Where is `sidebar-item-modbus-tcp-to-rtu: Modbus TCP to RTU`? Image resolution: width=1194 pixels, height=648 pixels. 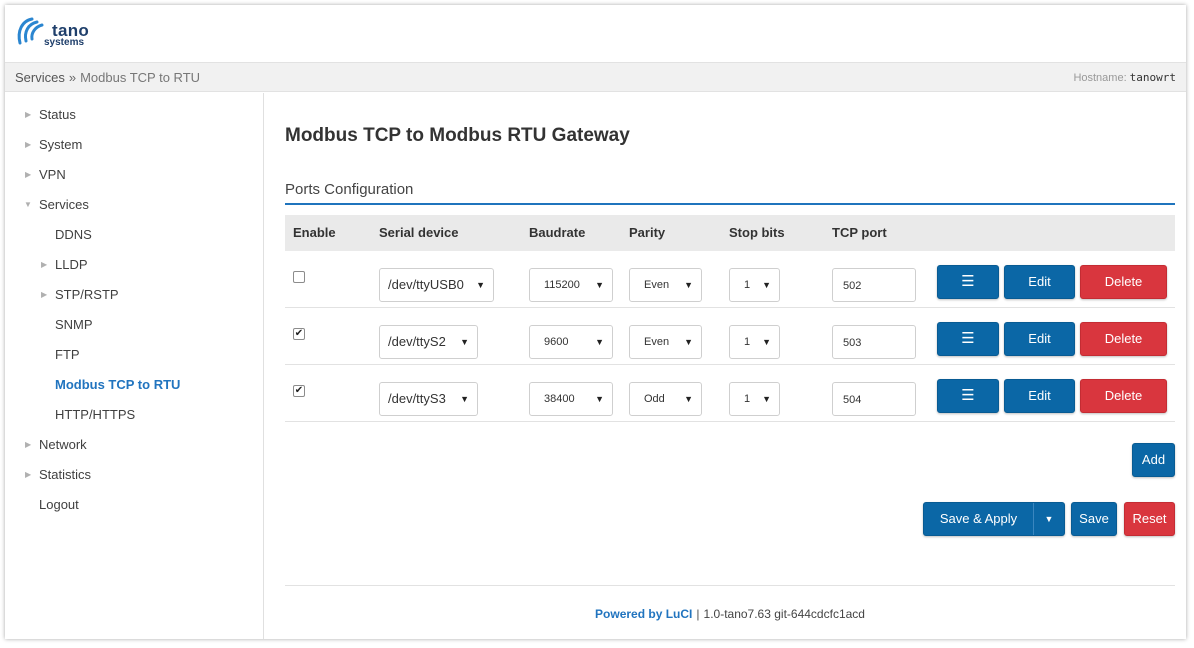
sidebar-item-modbus-tcp-to-rtu: Modbus TCP to RTU is located at coordinates (134, 385).